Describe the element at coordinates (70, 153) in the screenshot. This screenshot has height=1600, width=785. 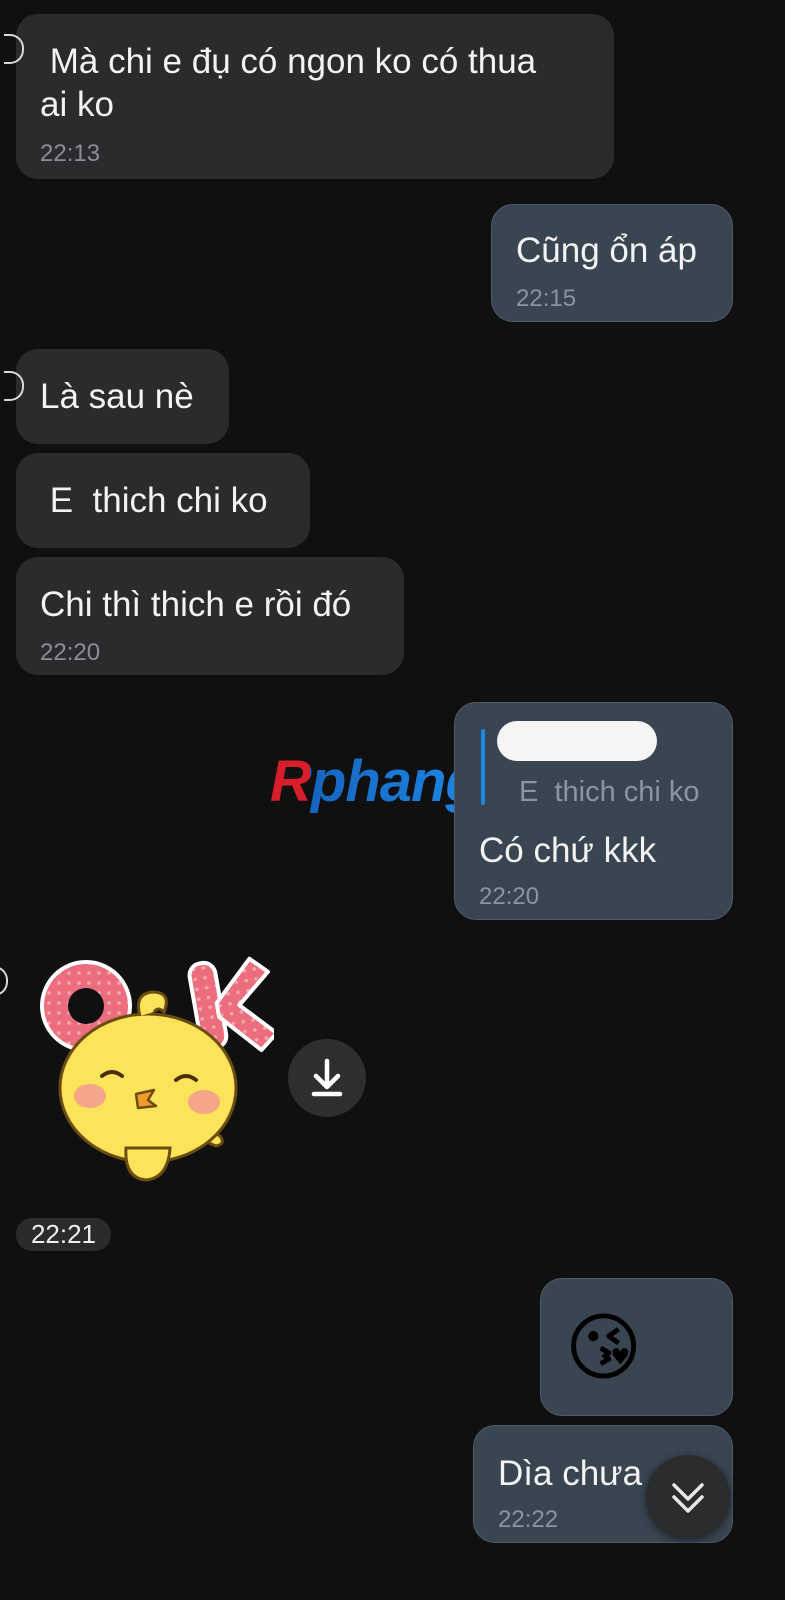
I see `message-time: 22:13` at that location.